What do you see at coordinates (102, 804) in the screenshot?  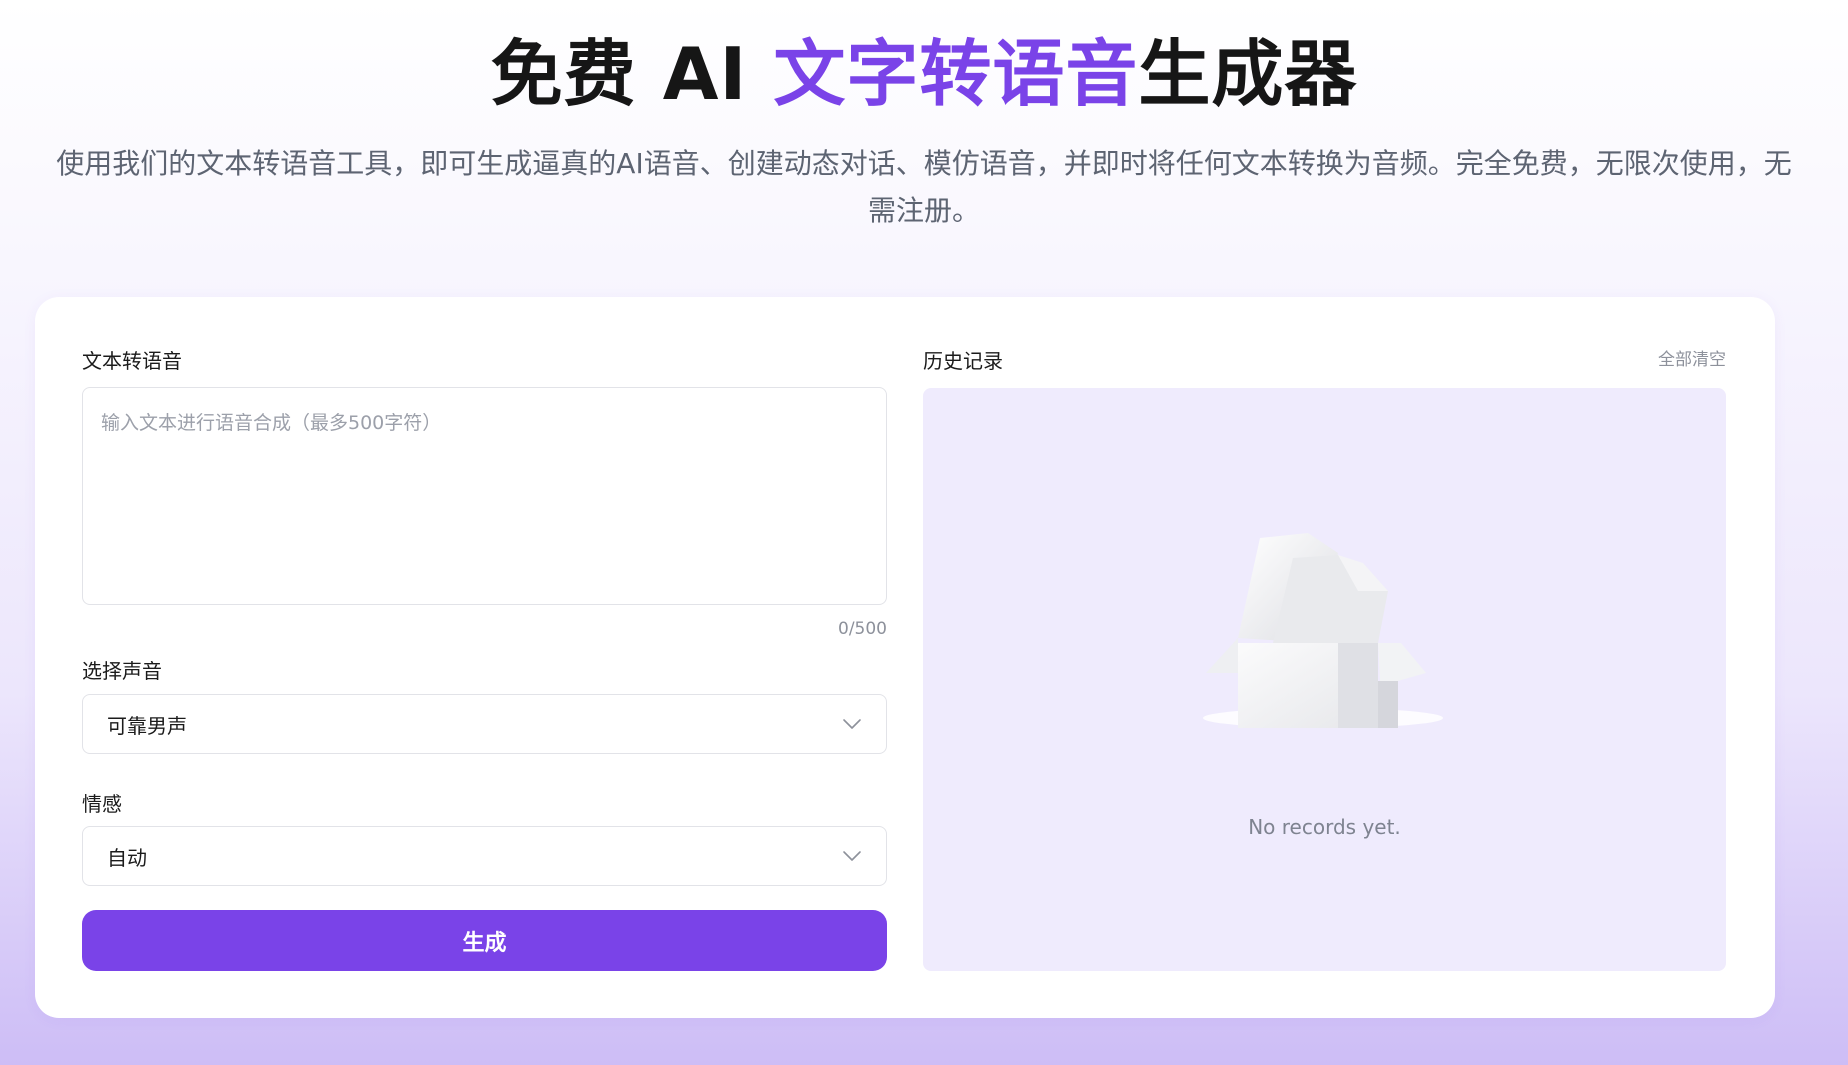 I see `emotion-label: 情感` at bounding box center [102, 804].